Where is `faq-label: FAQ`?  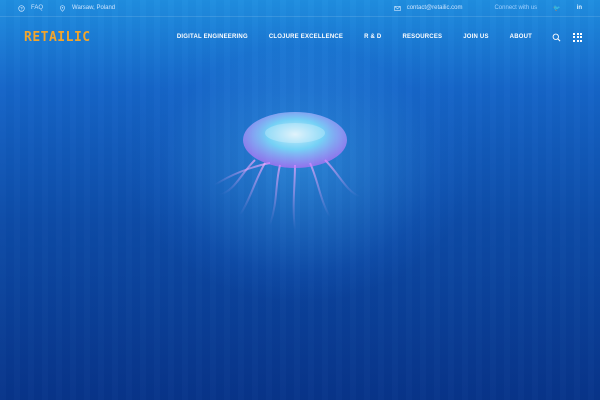 faq-label: FAQ is located at coordinates (37, 8).